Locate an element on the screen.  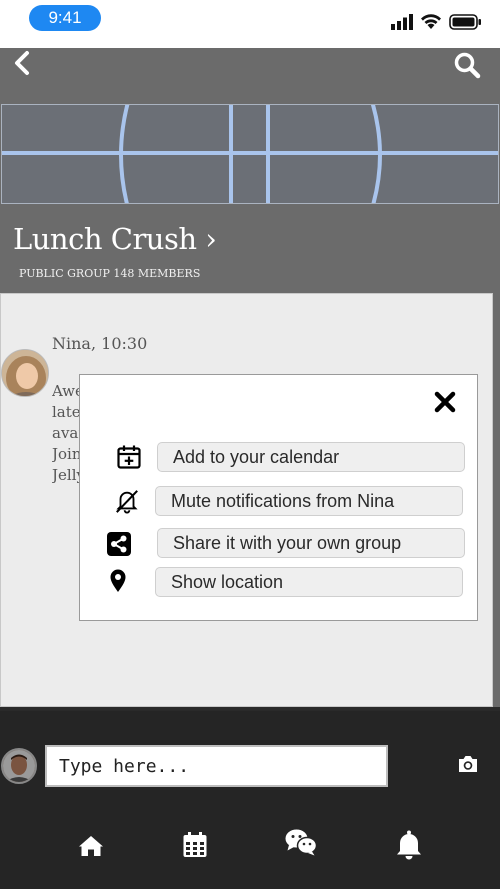
search-button is located at coordinates (467, 65).